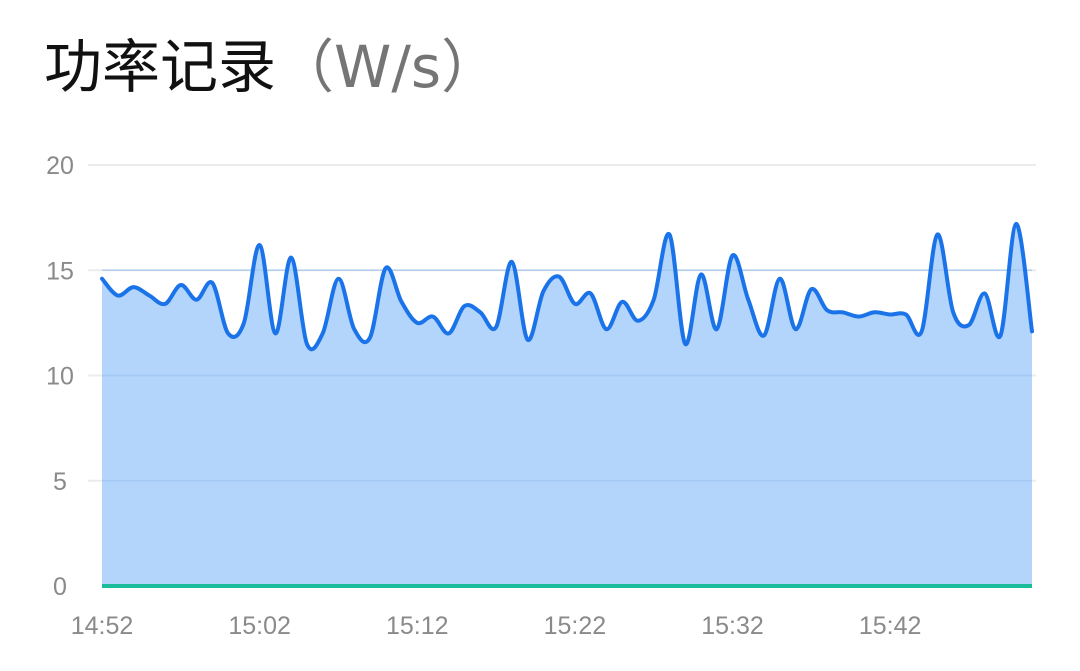 The width and height of the screenshot is (1080, 671). Describe the element at coordinates (60, 587) in the screenshot. I see `y-tick-label-0: 0` at that location.